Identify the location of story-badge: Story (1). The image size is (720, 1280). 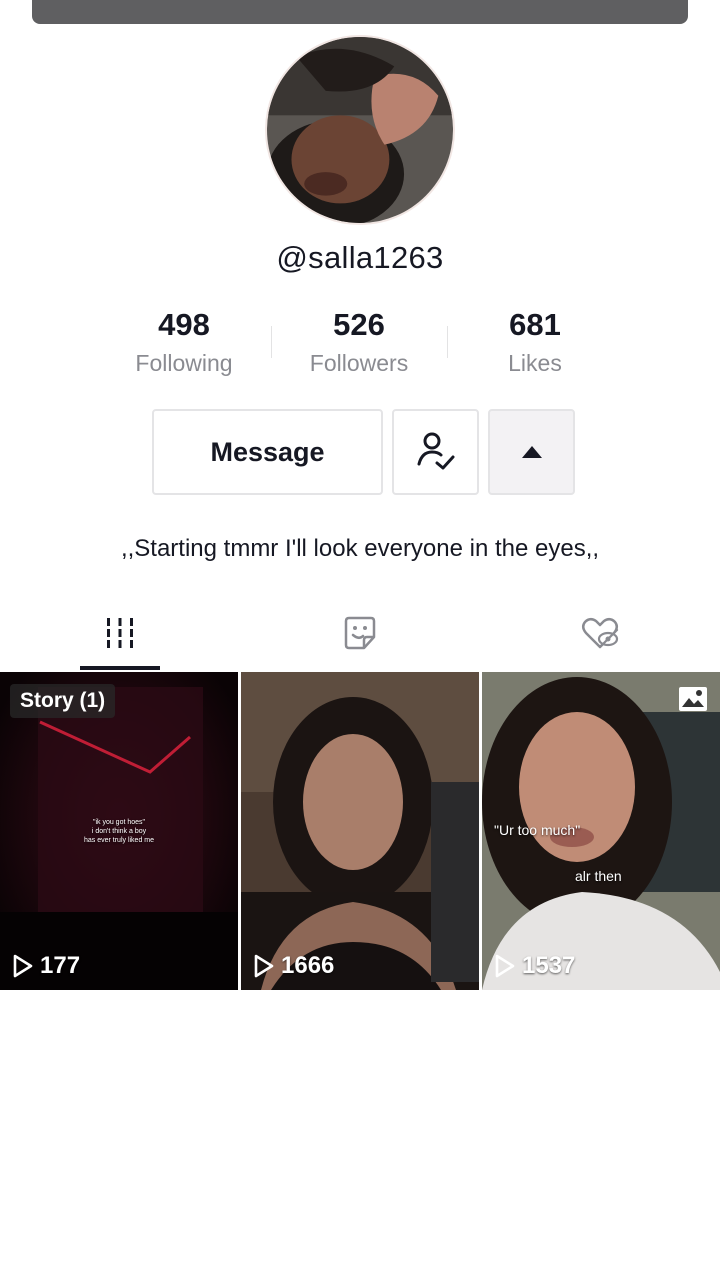
(63, 701).